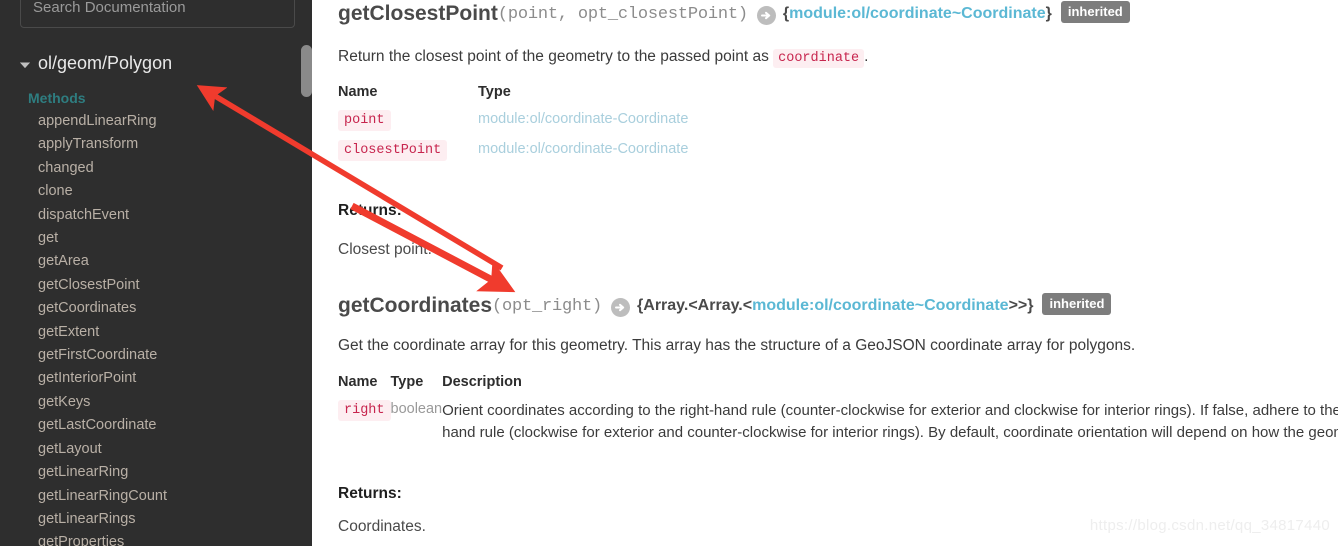  I want to click on param-name-cell: closestPoint, so click(408, 155).